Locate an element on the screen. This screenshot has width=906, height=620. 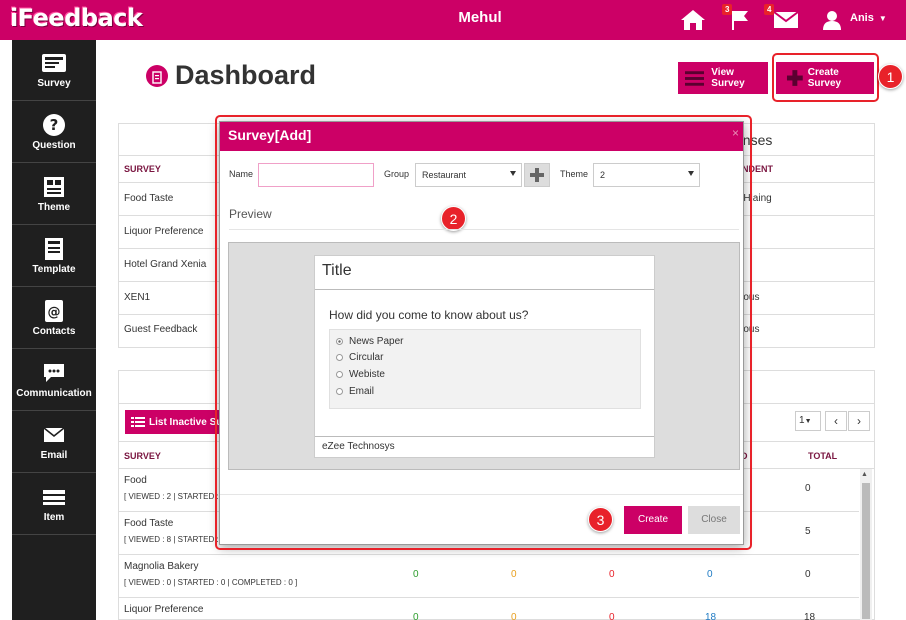
sidebar-item-template: Template is located at coordinates (54, 256).